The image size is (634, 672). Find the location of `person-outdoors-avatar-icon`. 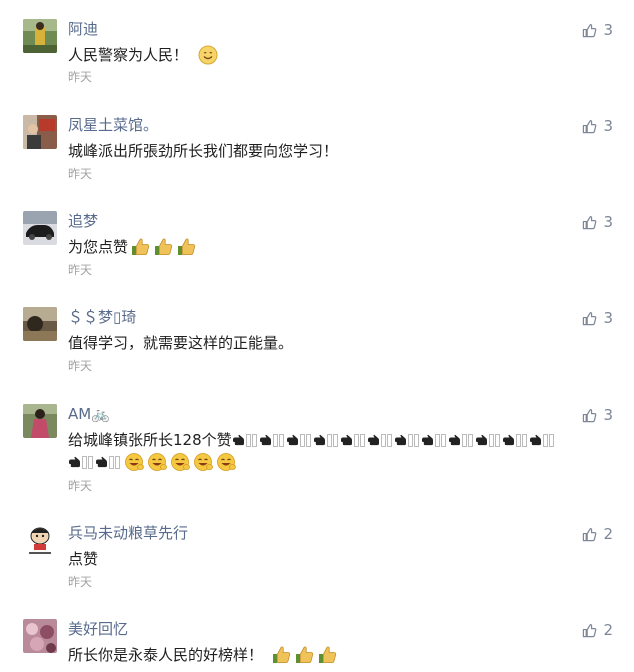

person-outdoors-avatar-icon is located at coordinates (40, 36).